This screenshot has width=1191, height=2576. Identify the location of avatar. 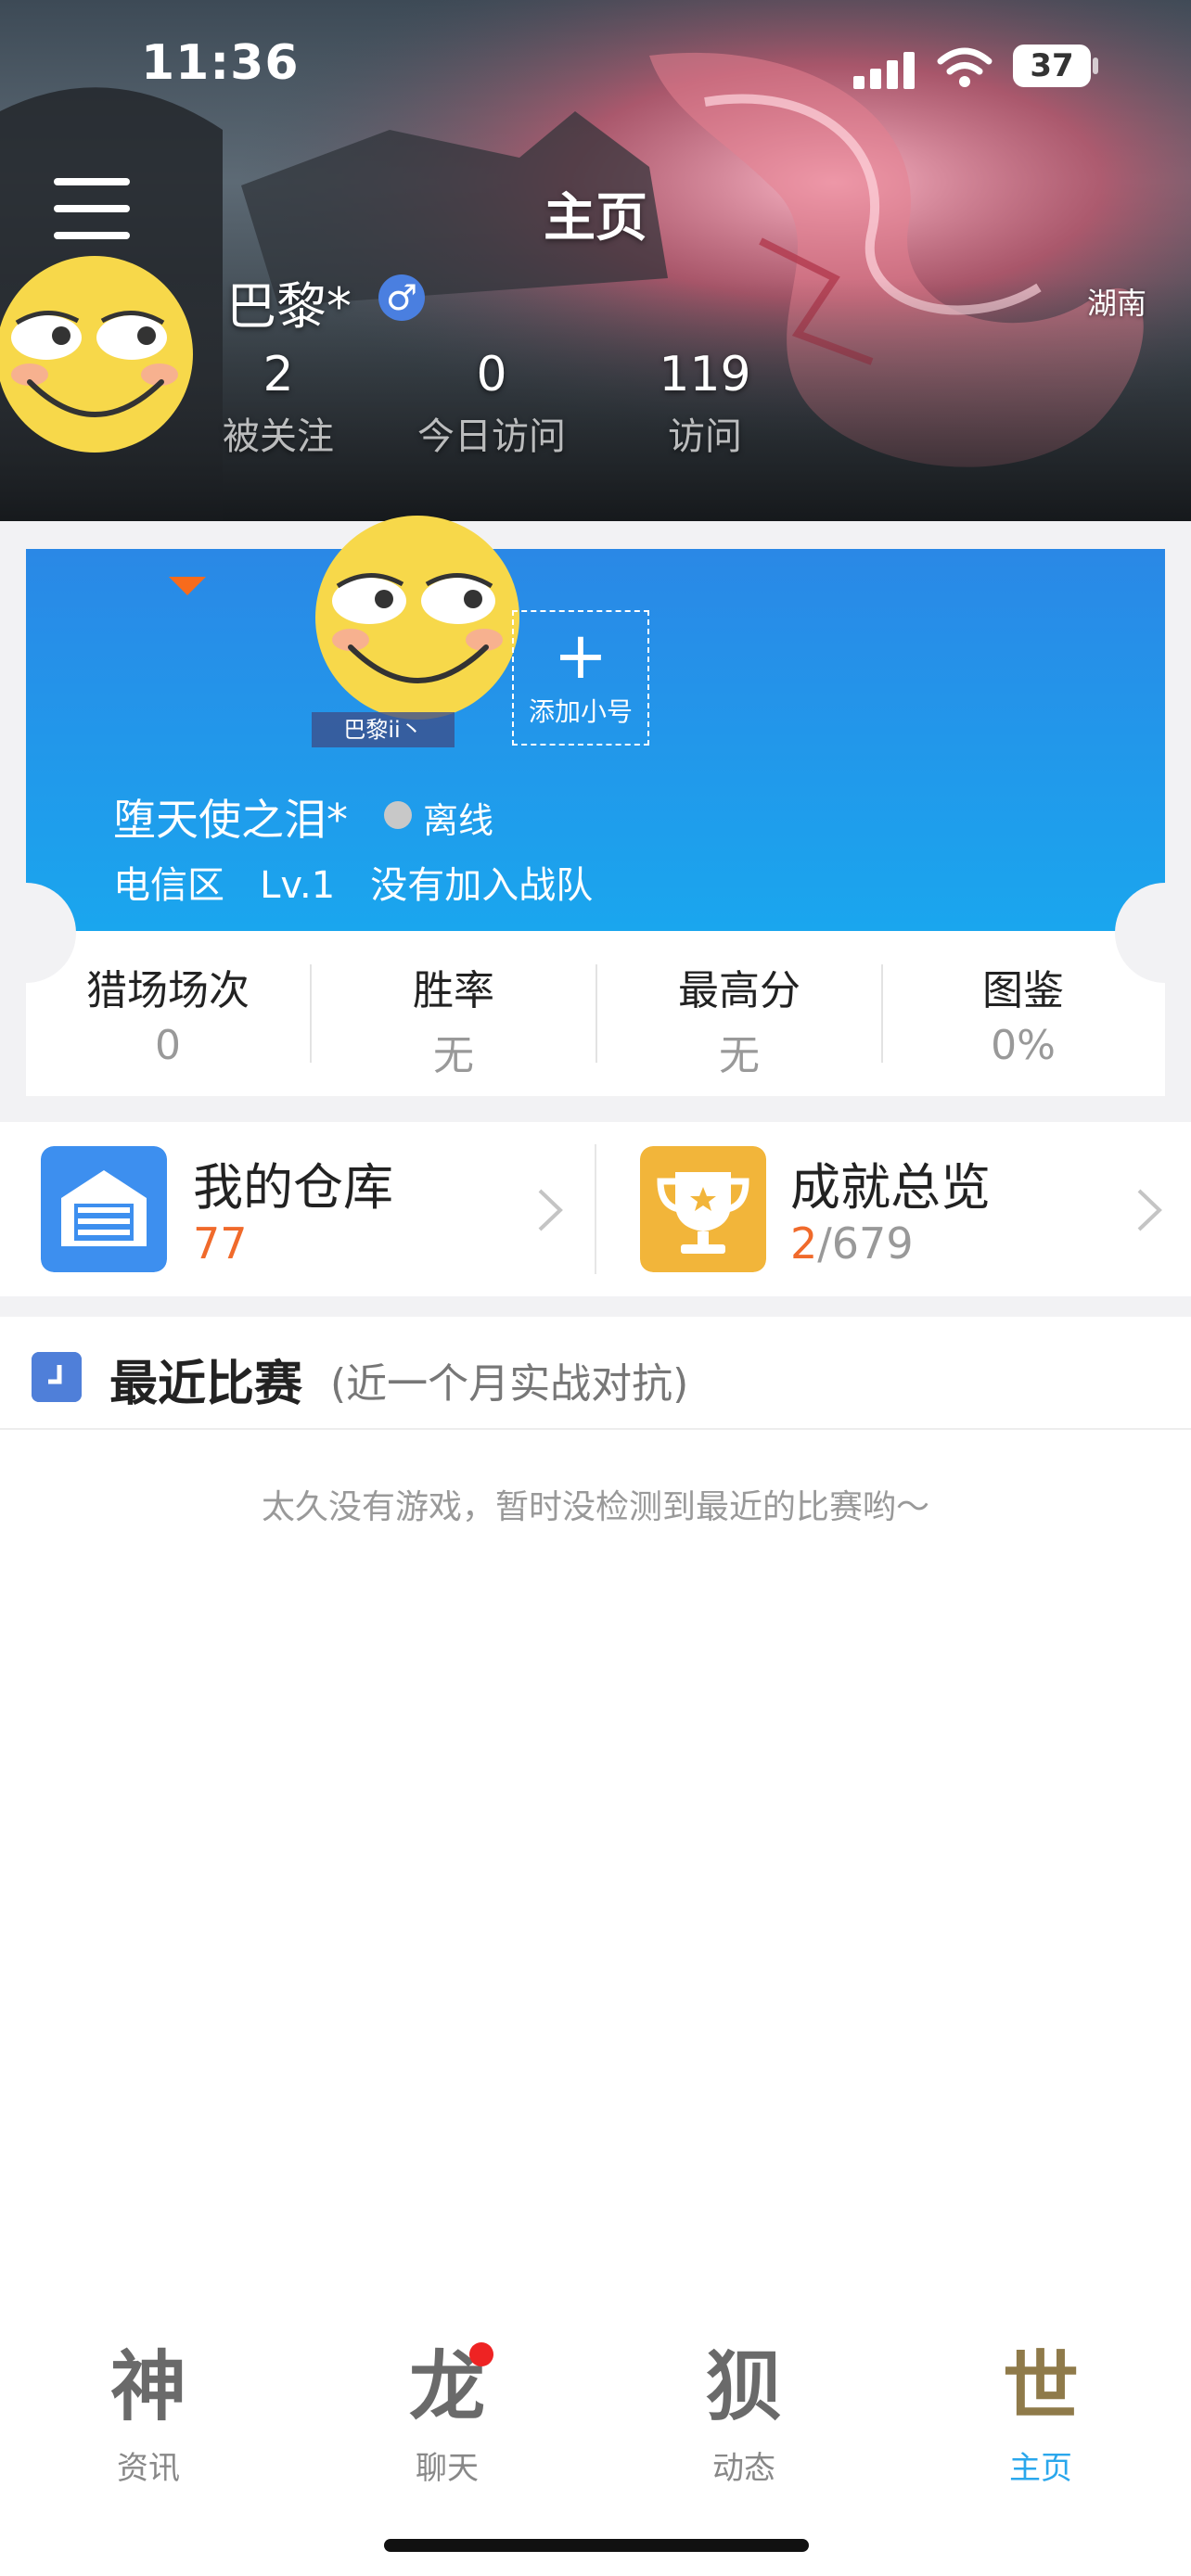
(98, 354).